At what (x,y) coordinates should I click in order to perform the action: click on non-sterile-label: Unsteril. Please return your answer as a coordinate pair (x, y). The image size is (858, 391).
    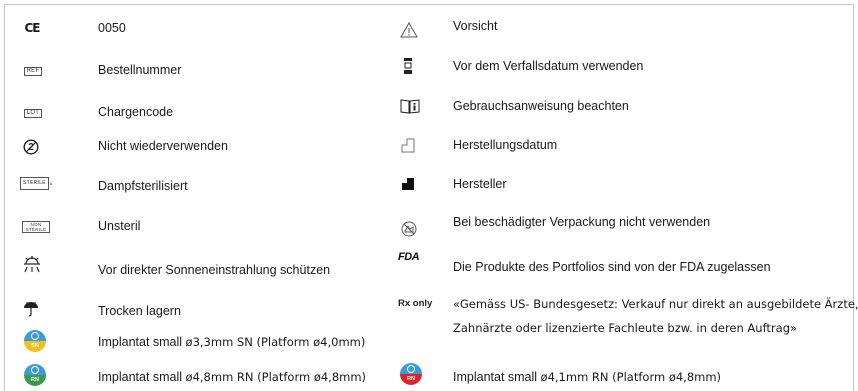
    Looking at the image, I should click on (119, 226).